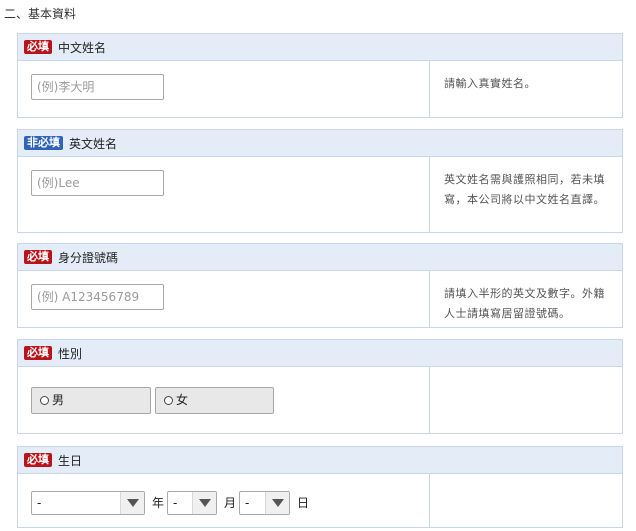  Describe the element at coordinates (58, 400) in the screenshot. I see `gender-male-label: 男` at that location.